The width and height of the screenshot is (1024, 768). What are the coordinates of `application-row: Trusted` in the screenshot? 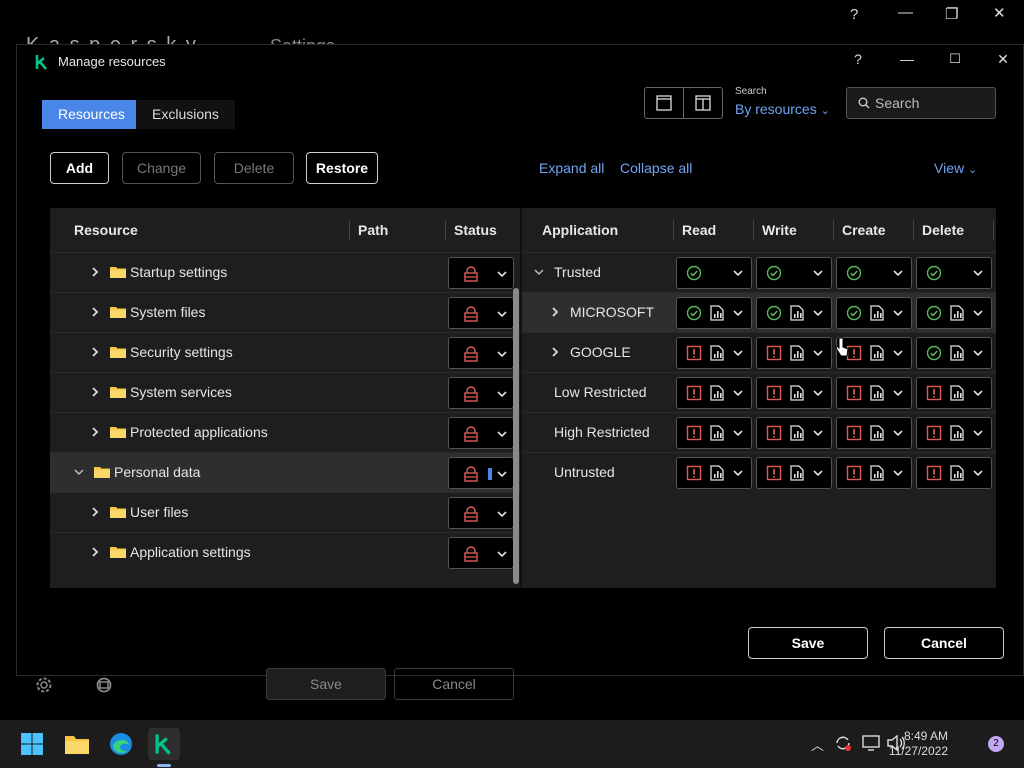 It's located at (759, 272).